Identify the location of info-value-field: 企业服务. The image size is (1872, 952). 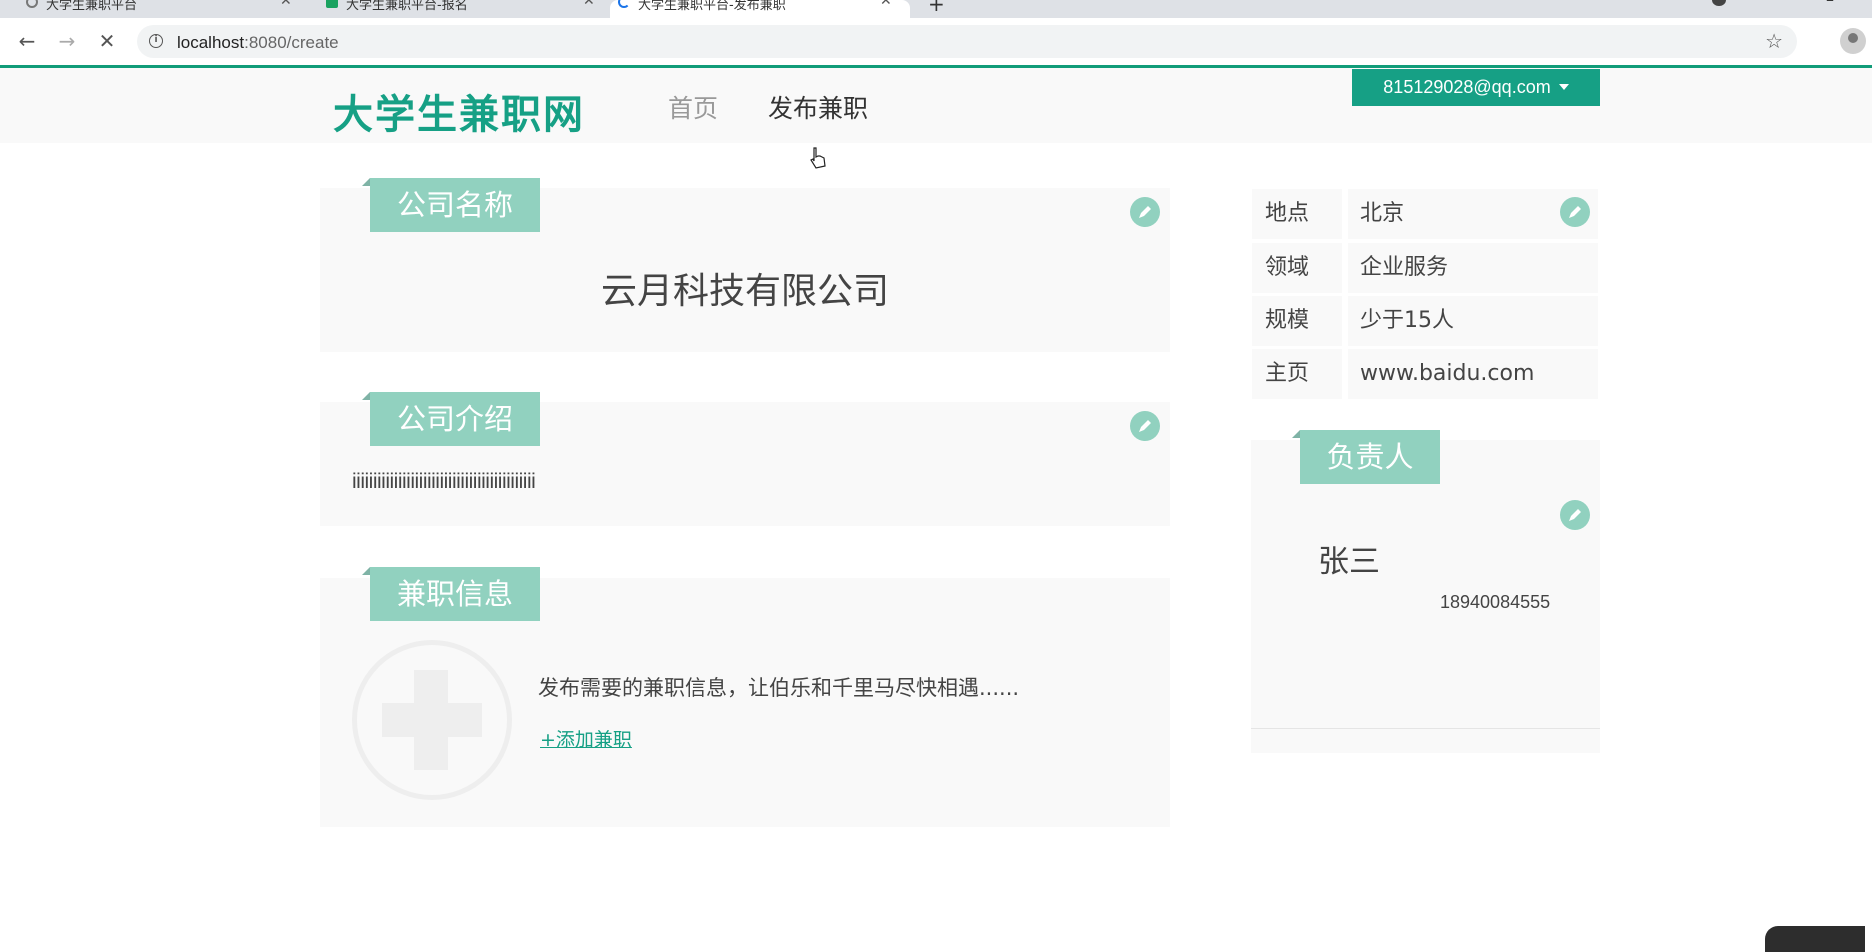
(1473, 268).